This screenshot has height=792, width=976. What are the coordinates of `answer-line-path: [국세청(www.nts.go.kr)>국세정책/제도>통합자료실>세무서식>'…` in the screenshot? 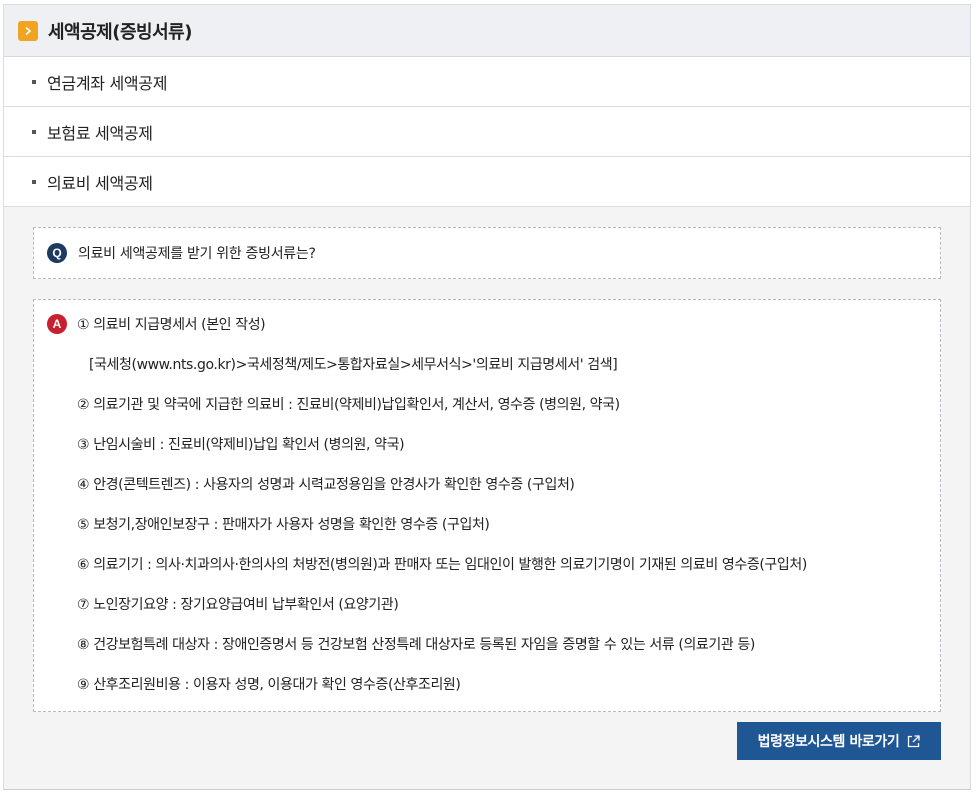 It's located at (353, 365).